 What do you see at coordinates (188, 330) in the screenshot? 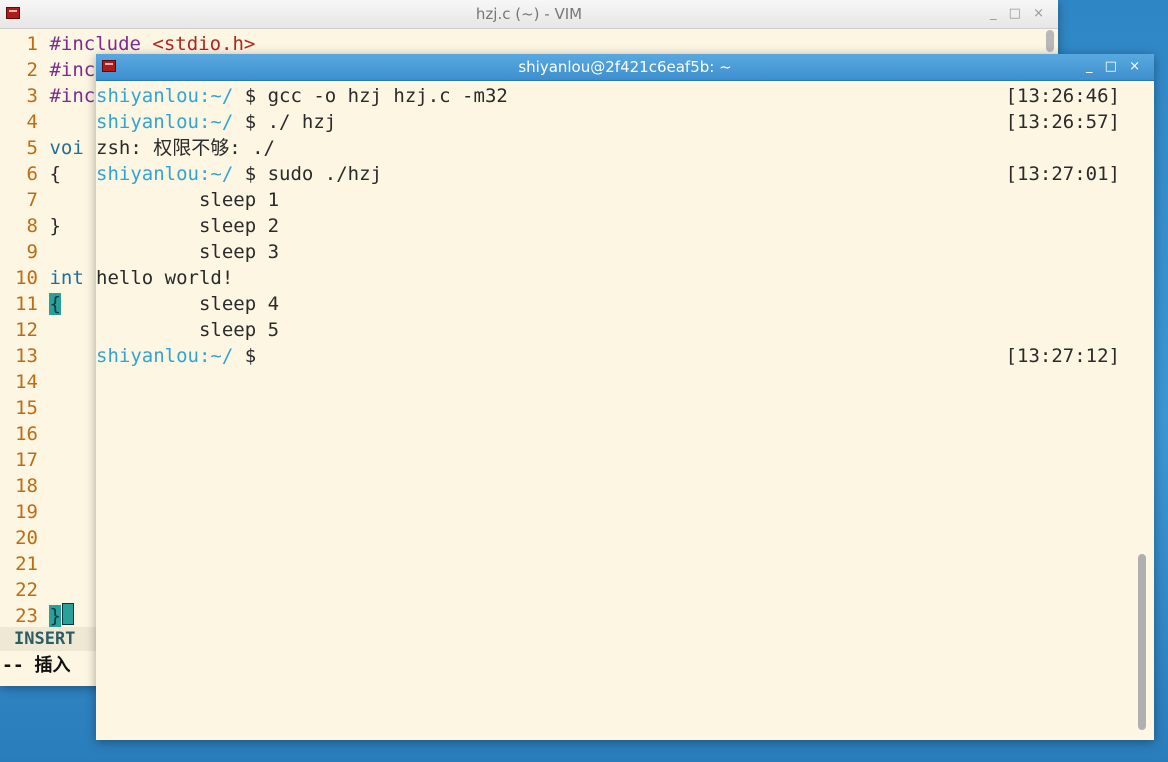
I see `terminal-output-line: sleep 5` at bounding box center [188, 330].